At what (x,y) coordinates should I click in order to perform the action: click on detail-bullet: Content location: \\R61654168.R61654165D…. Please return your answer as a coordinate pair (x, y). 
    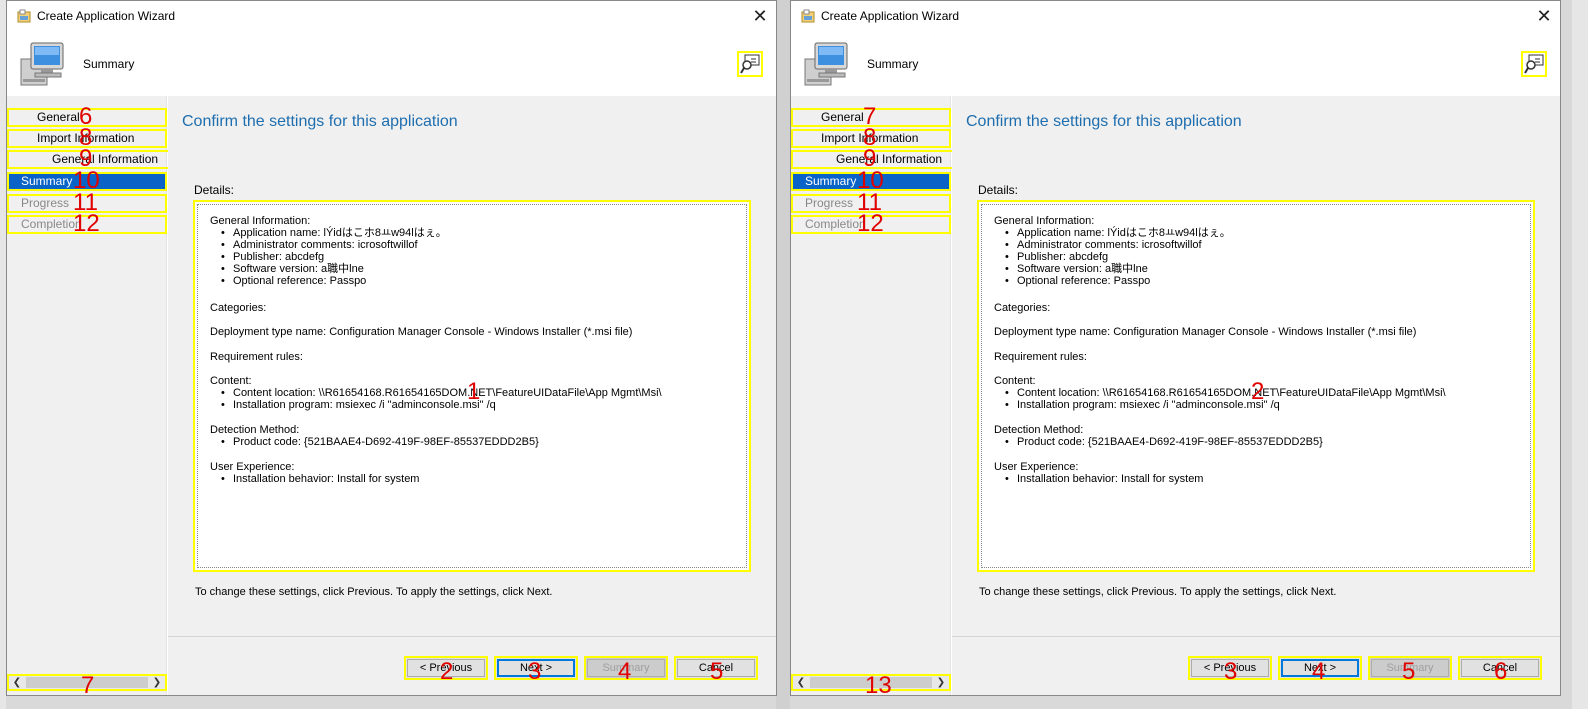
    Looking at the image, I should click on (1225, 393).